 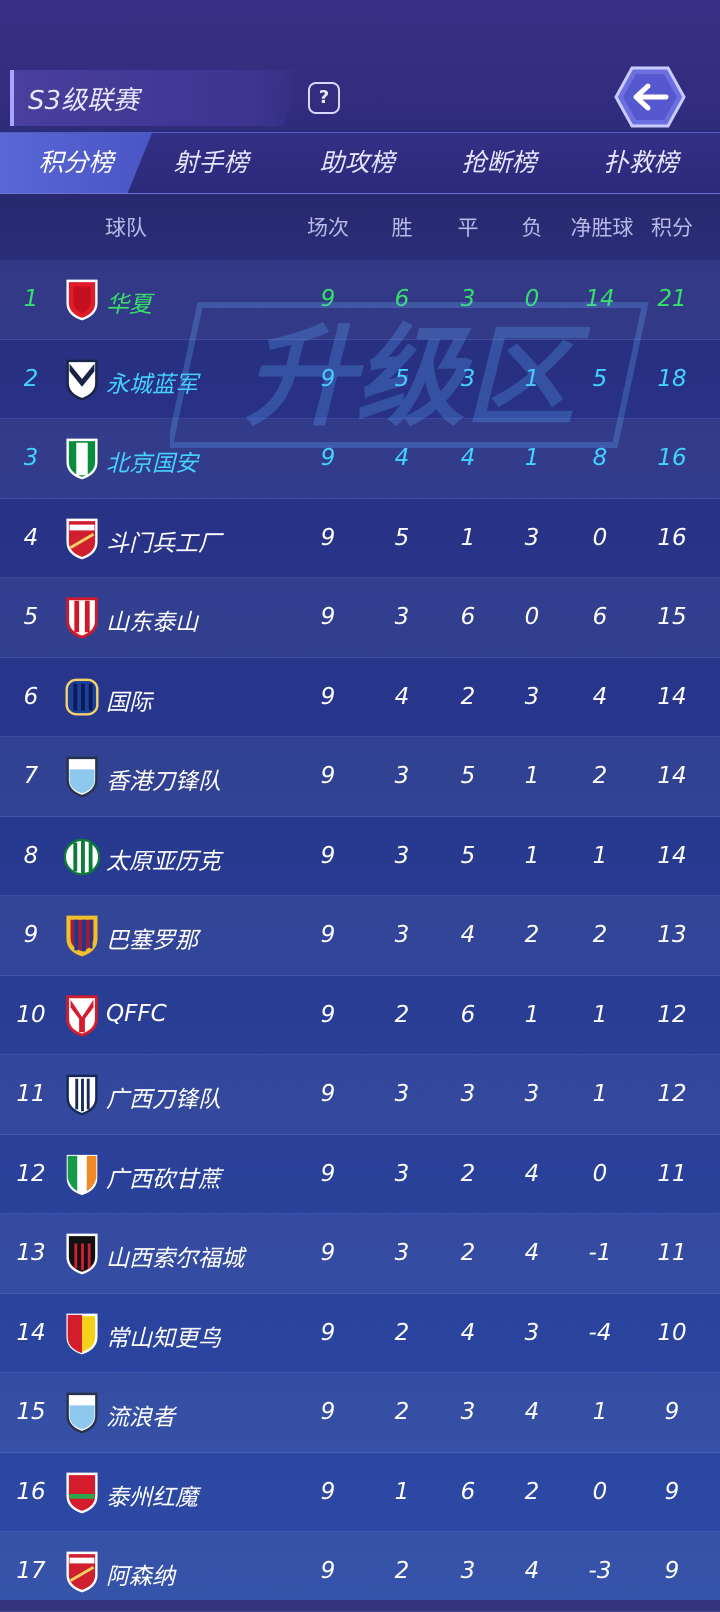 I want to click on cell-gd: -4, so click(x=600, y=1332).